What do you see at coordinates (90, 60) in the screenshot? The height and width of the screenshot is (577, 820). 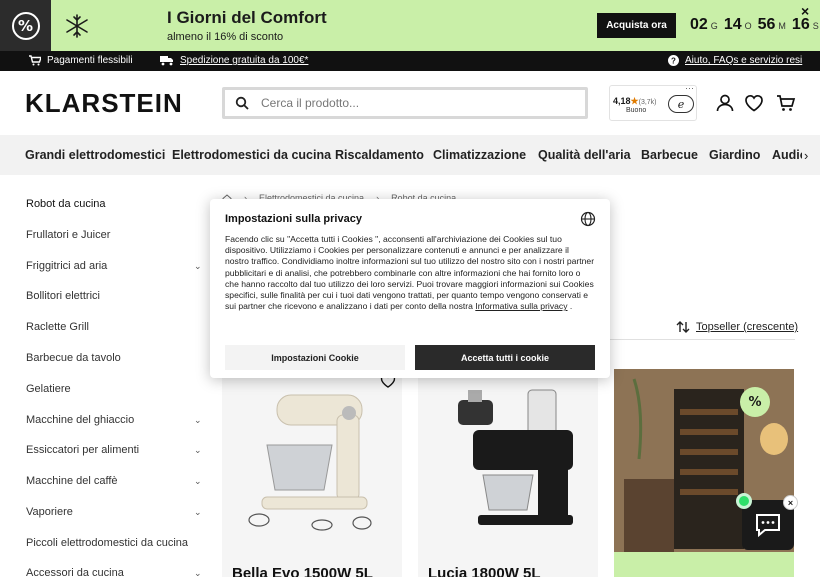 I see `flexible-payments-label: Pagamenti flessibili` at bounding box center [90, 60].